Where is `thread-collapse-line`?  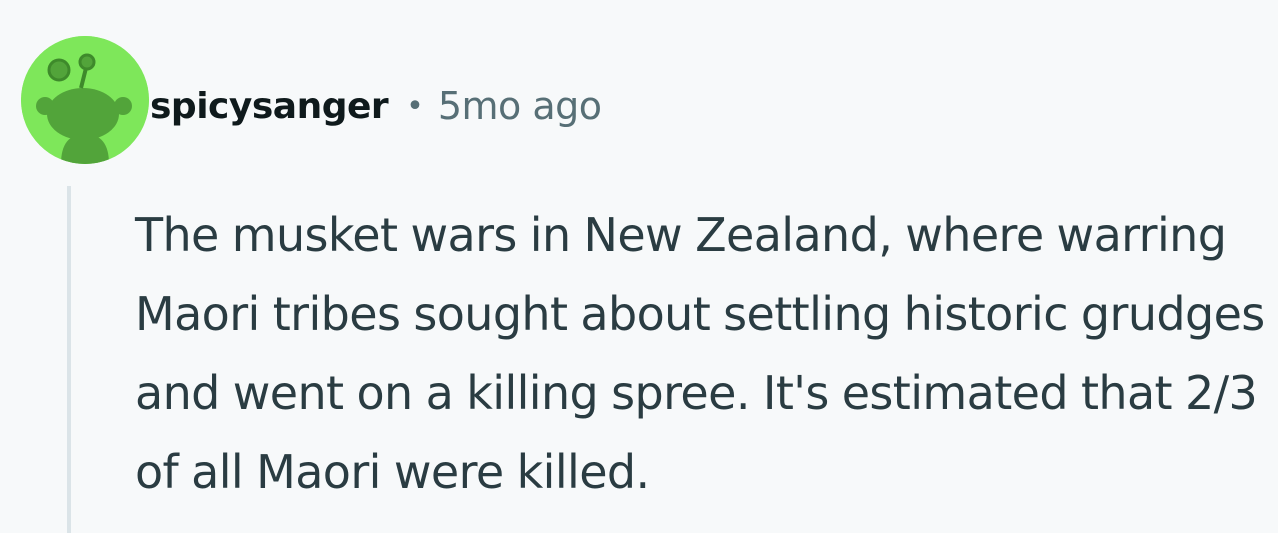
thread-collapse-line is located at coordinates (69, 359).